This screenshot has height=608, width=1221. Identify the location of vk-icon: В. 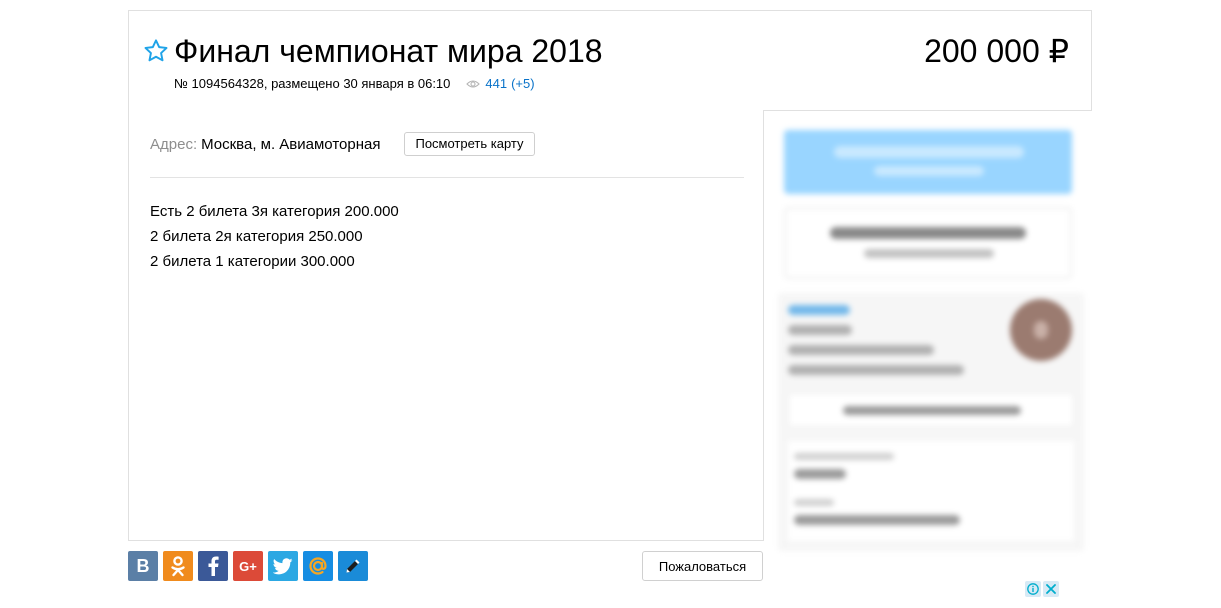
(143, 566).